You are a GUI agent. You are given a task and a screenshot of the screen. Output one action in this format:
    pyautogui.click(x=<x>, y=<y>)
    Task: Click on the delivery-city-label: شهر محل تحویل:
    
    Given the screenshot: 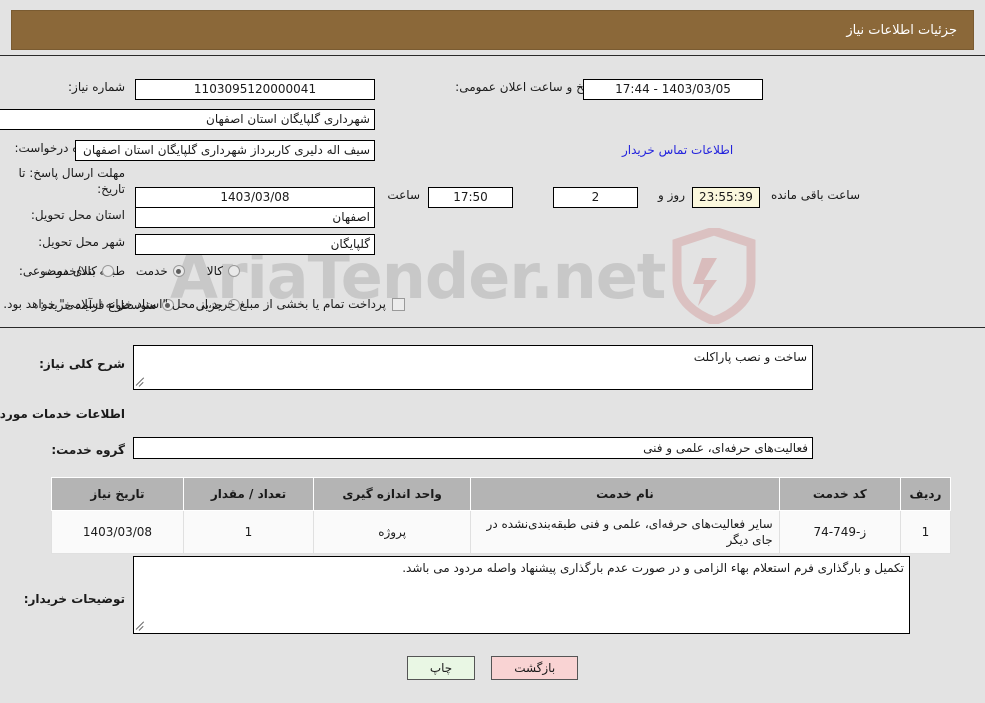 What is the action you would take?
    pyautogui.click(x=81, y=242)
    